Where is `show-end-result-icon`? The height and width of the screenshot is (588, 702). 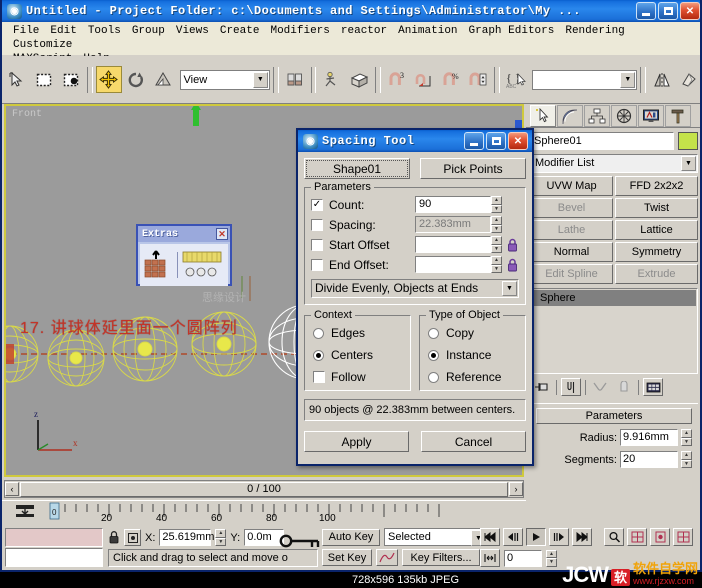
show-end-result-icon is located at coordinates (571, 387).